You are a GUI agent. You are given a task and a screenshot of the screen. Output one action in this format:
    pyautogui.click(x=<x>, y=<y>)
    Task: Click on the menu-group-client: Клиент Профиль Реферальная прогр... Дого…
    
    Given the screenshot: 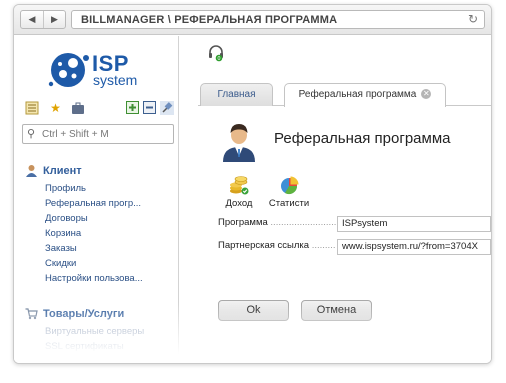 What is the action you would take?
    pyautogui.click(x=99, y=224)
    